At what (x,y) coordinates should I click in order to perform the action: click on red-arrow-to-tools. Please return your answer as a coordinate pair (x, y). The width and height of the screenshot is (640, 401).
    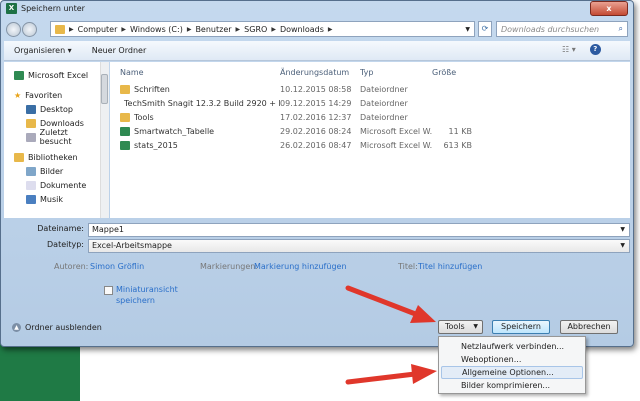
    Looking at the image, I should click on (390, 304).